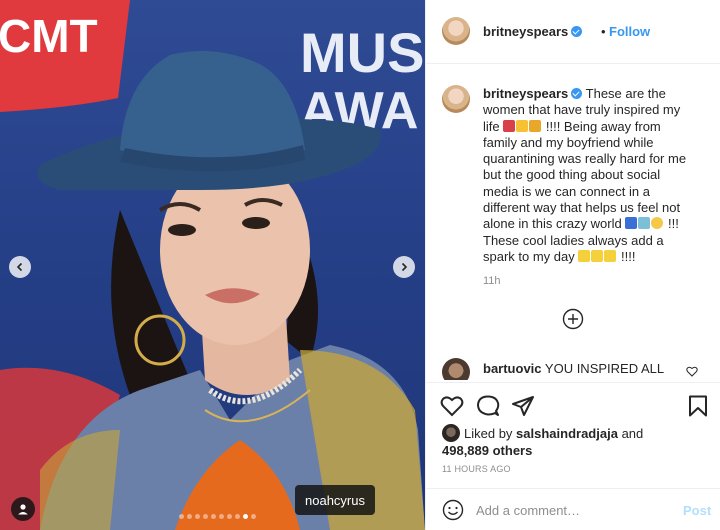 The height and width of the screenshot is (530, 720). What do you see at coordinates (697, 510) in the screenshot?
I see `post-comment-button: Post` at bounding box center [697, 510].